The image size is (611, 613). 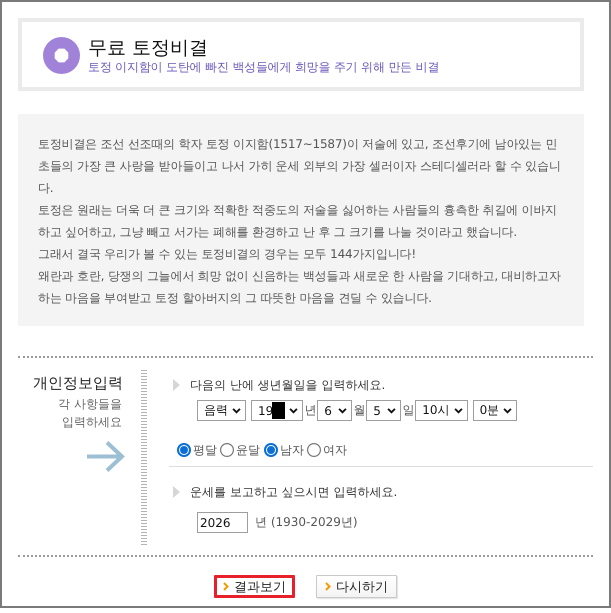 I want to click on intro-paragraph: 왜란과 호란, 당쟁의 그늘에서 희망 없이 신음하는 백성들과 새로운 한 사람을 기대하고, 대비하고자 하는 마음을 부여받고 토정 할아버지의 그 따뜻한 마음을 견딜 수 있습니다., so click(x=300, y=287).